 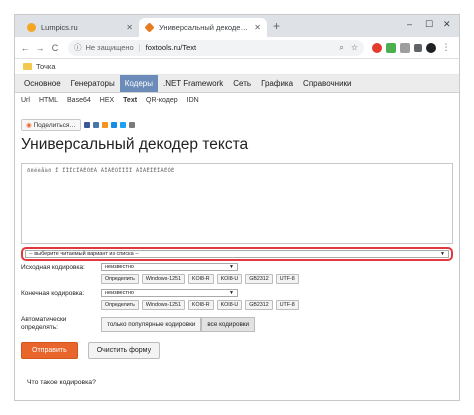 What do you see at coordinates (237, 350) in the screenshot?
I see `form-actions: Отправить Очистить форму` at bounding box center [237, 350].